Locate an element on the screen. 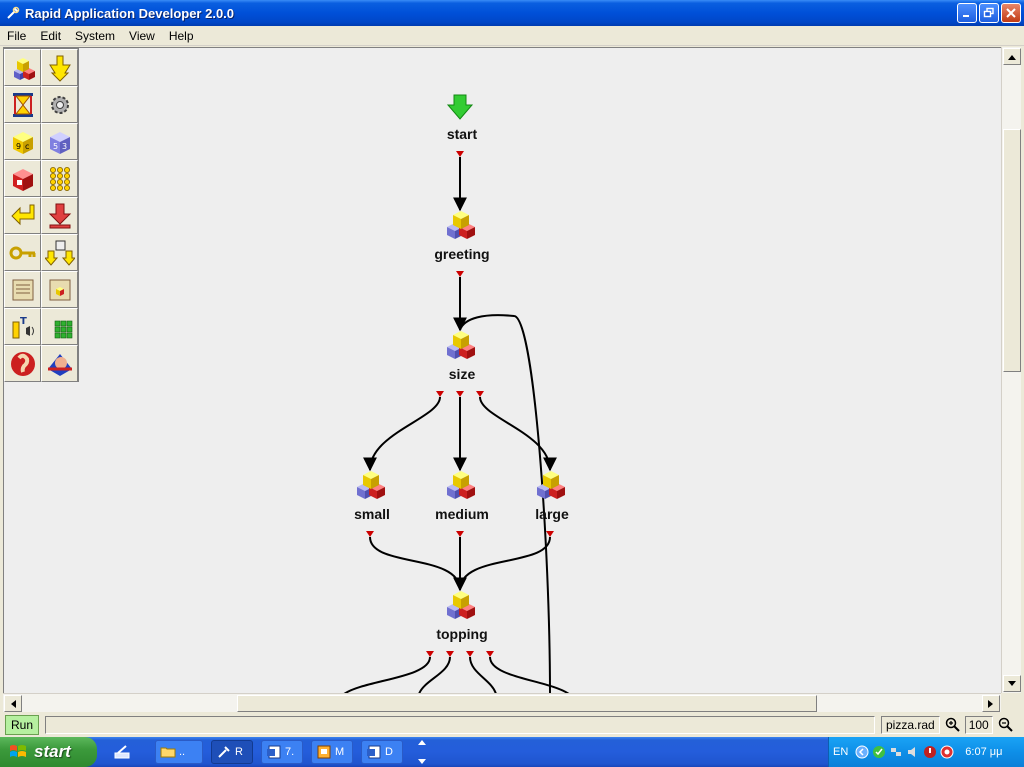  zoom-out-icon is located at coordinates (1005, 724).